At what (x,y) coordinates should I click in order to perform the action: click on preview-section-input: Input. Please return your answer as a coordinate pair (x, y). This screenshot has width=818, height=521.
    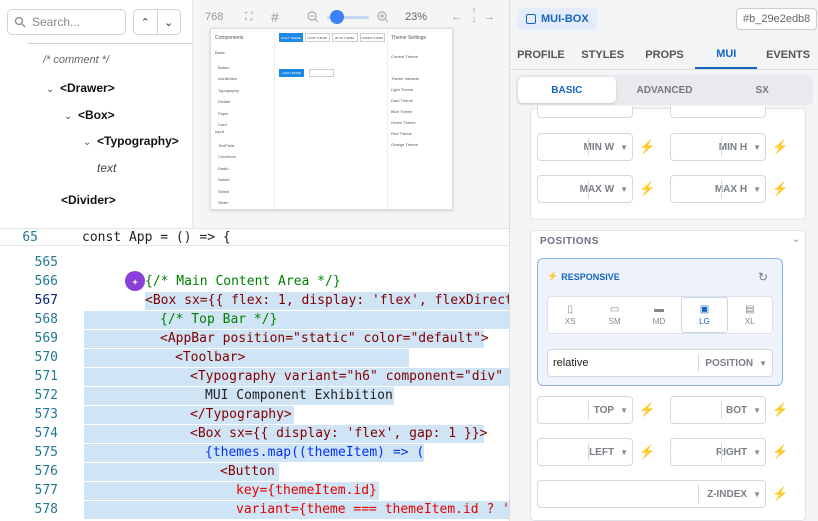
    Looking at the image, I should click on (219, 131).